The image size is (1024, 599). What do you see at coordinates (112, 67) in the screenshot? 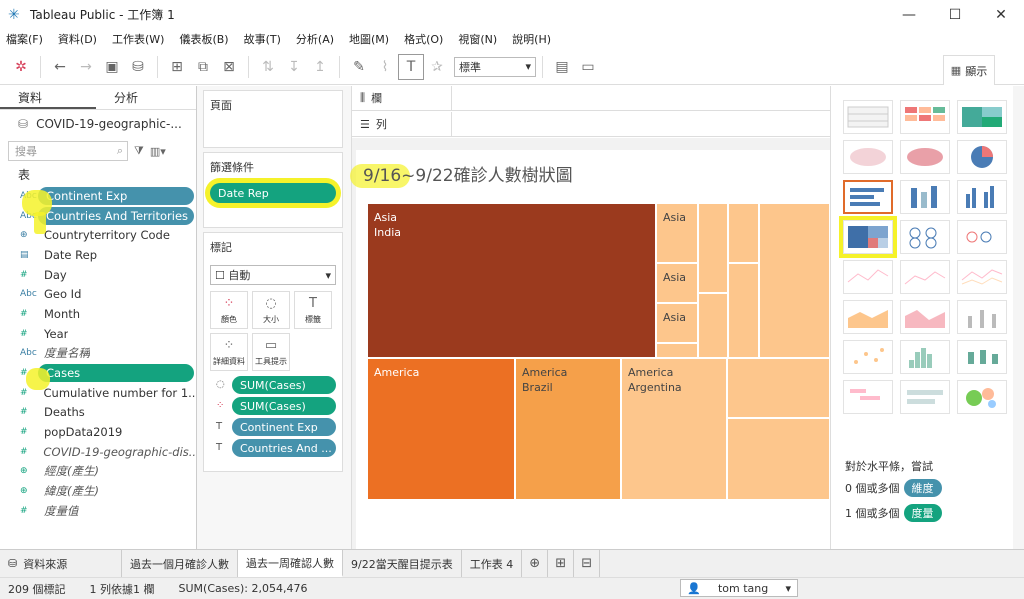
I see `save-icon: ▣` at bounding box center [112, 67].